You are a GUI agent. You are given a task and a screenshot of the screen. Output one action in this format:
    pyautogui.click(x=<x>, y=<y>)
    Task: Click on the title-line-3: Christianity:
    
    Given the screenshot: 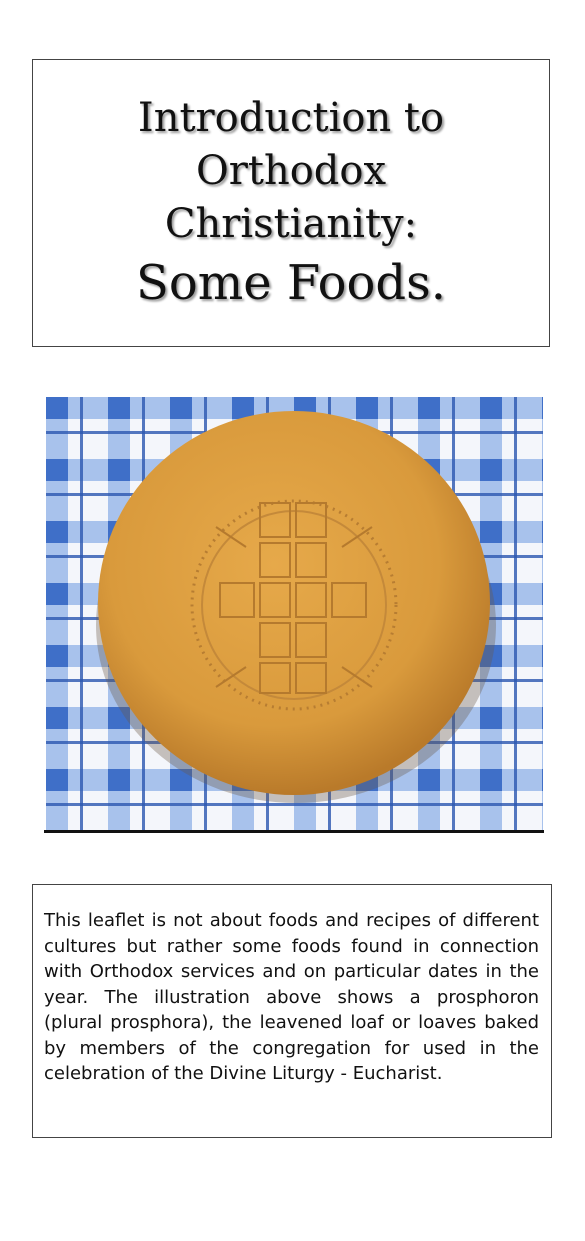 What is the action you would take?
    pyautogui.click(x=291, y=223)
    